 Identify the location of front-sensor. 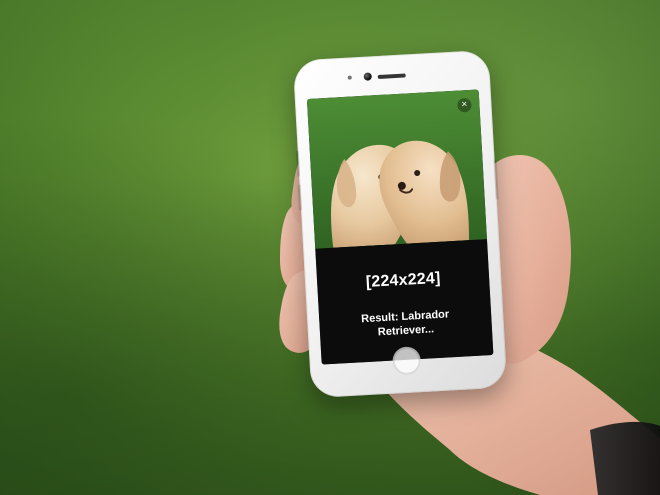
(349, 77).